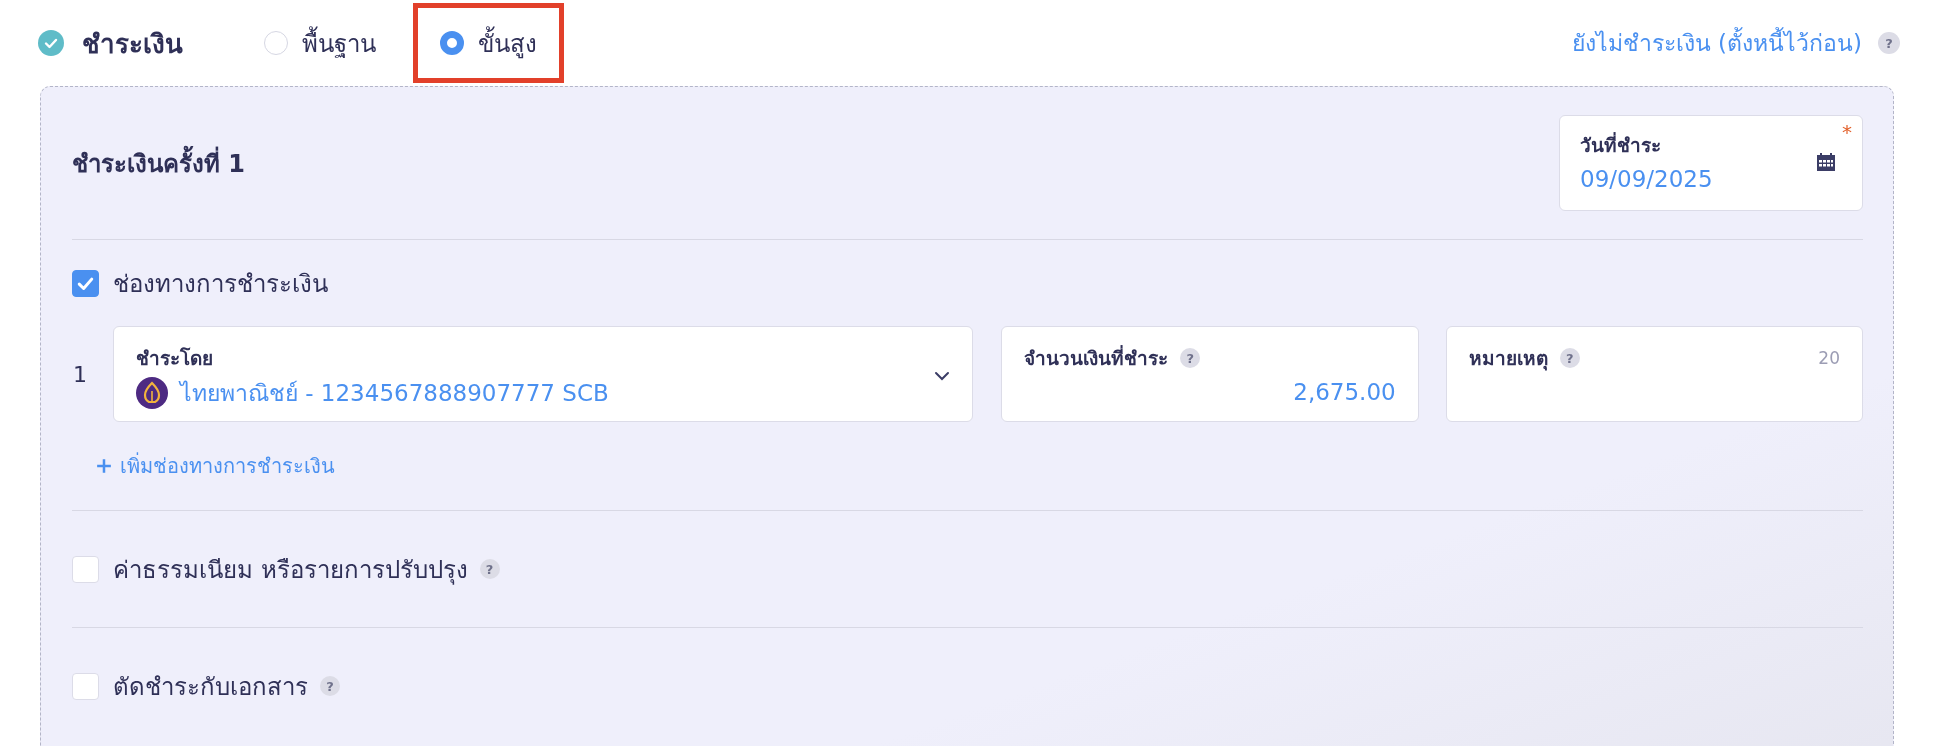  Describe the element at coordinates (942, 376) in the screenshot. I see `chevron-down-icon` at that location.